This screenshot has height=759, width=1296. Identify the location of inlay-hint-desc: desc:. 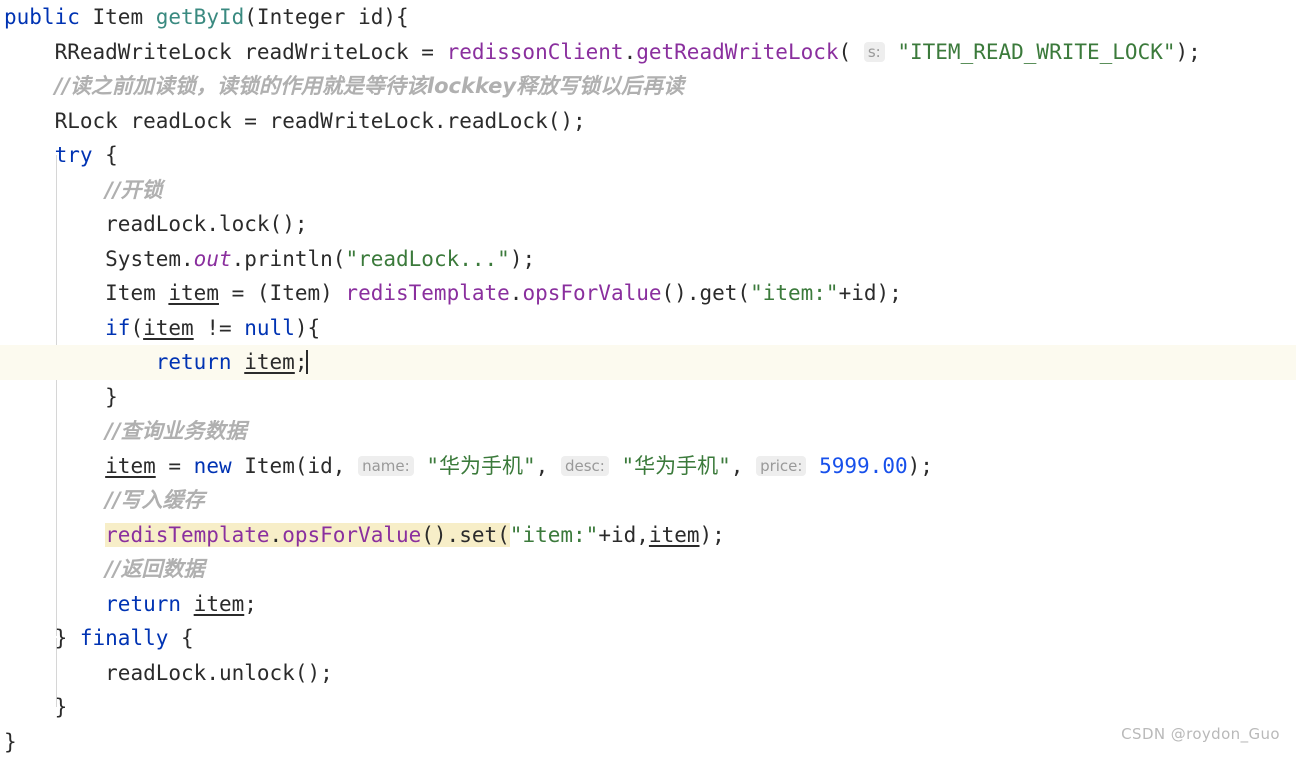
(585, 466).